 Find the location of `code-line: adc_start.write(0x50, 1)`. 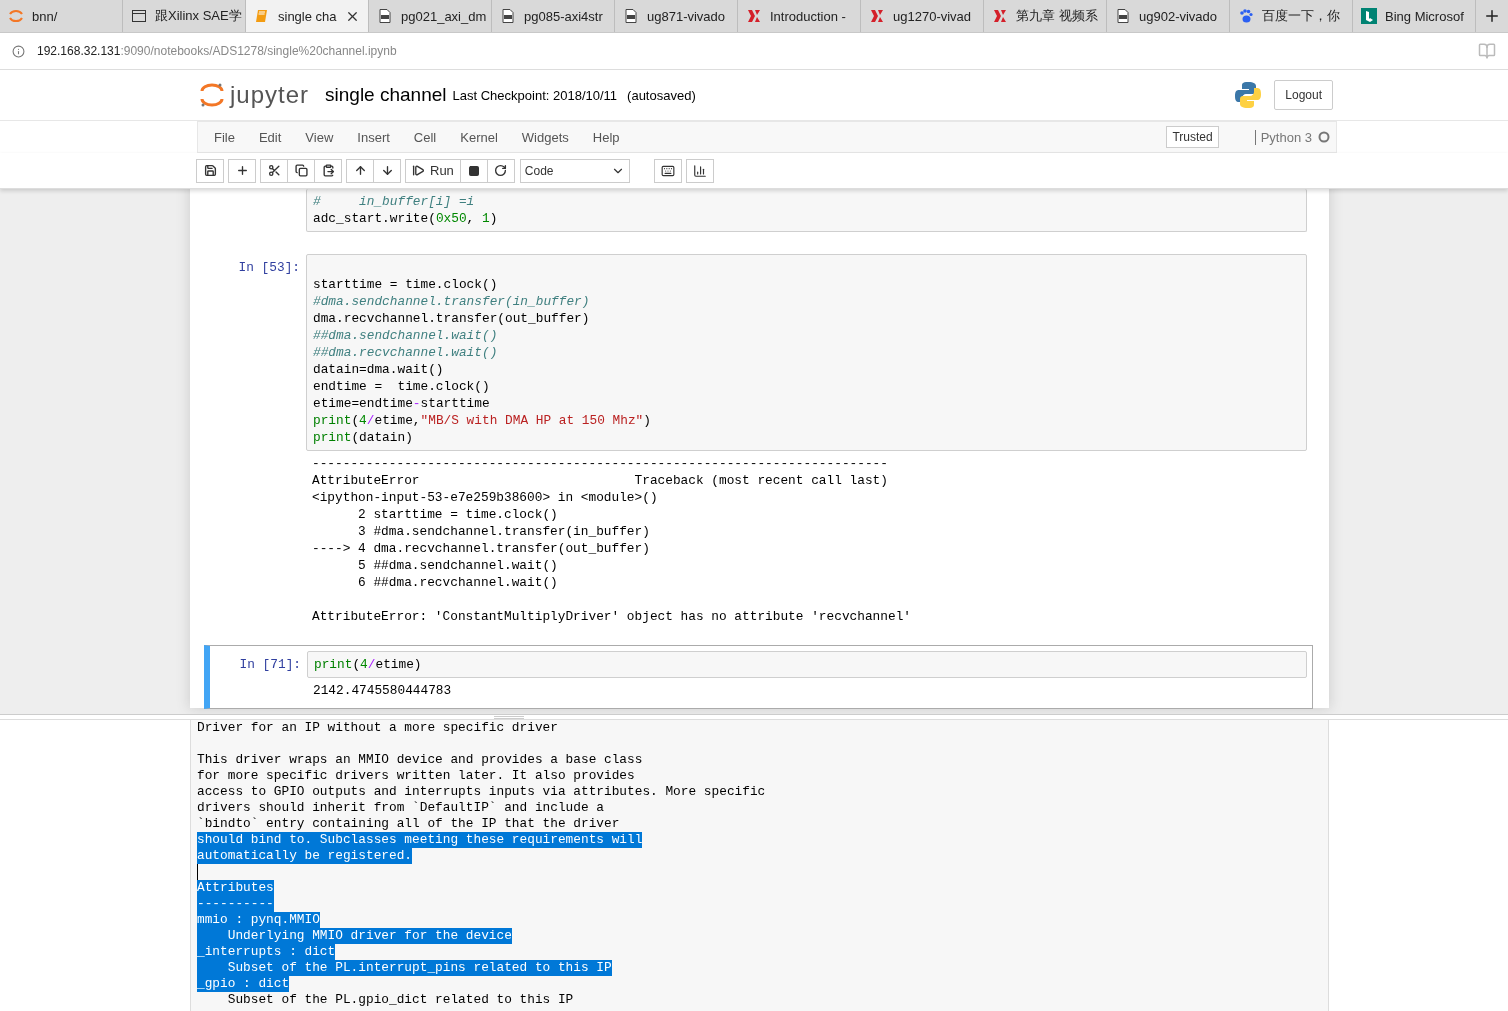

code-line: adc_start.write(0x50, 1) is located at coordinates (406, 218).